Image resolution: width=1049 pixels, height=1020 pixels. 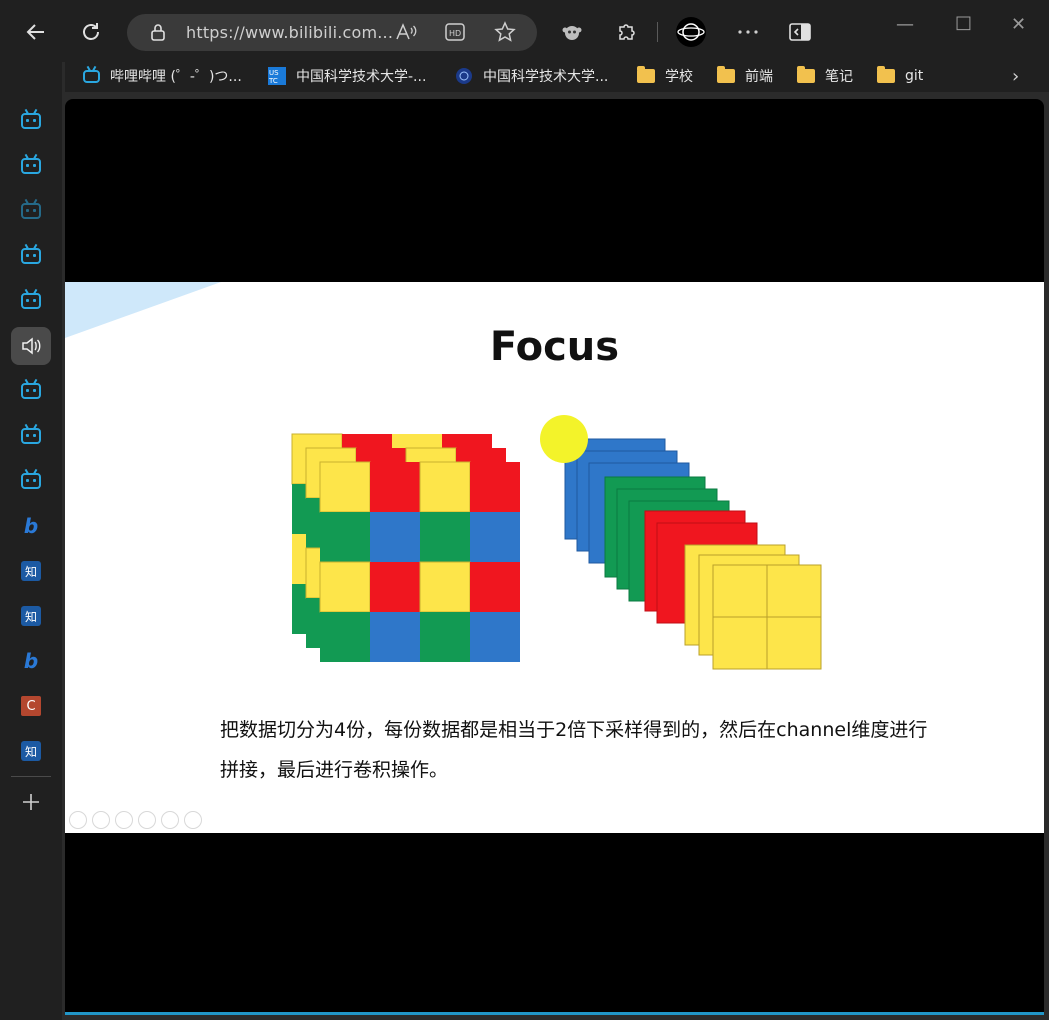 What do you see at coordinates (505, 32) in the screenshot?
I see `favorite-star-icon` at bounding box center [505, 32].